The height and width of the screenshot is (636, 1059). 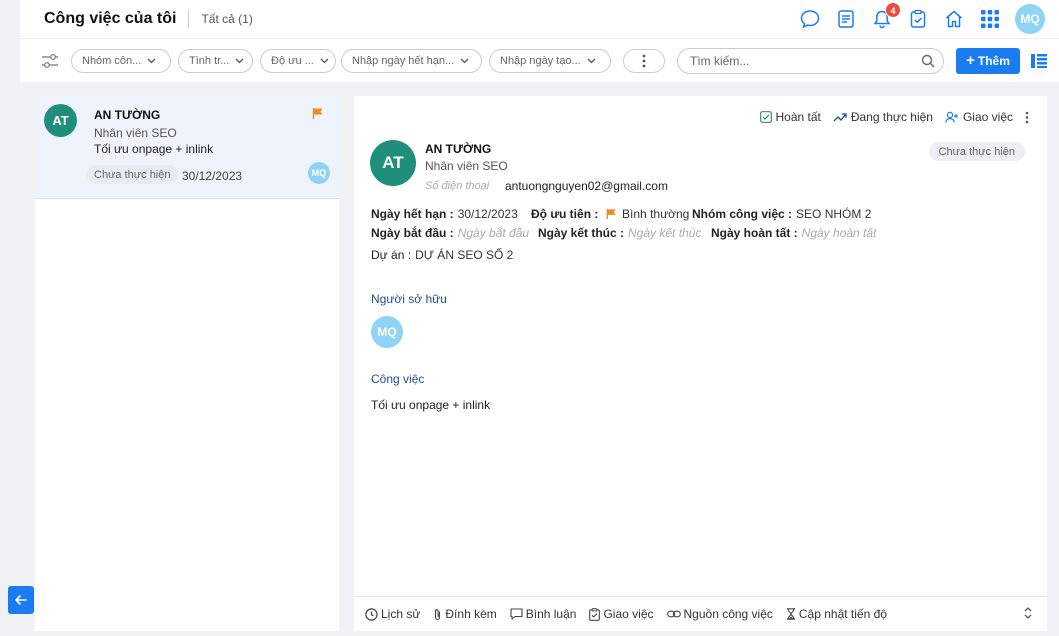 What do you see at coordinates (719, 614) in the screenshot?
I see `tab-source: Nguồn công việc` at bounding box center [719, 614].